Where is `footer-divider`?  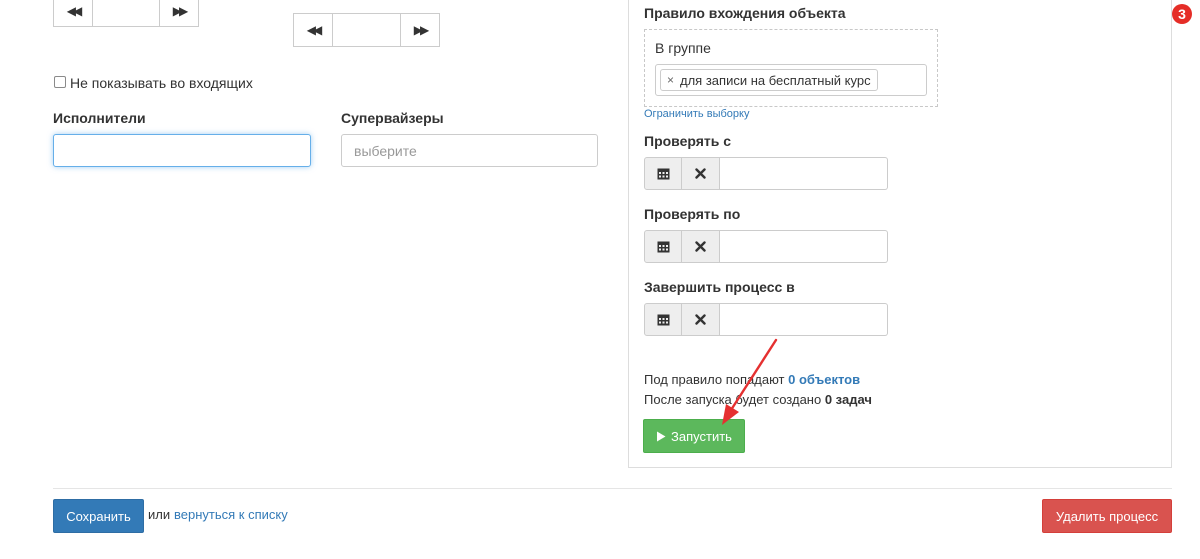 footer-divider is located at coordinates (612, 488).